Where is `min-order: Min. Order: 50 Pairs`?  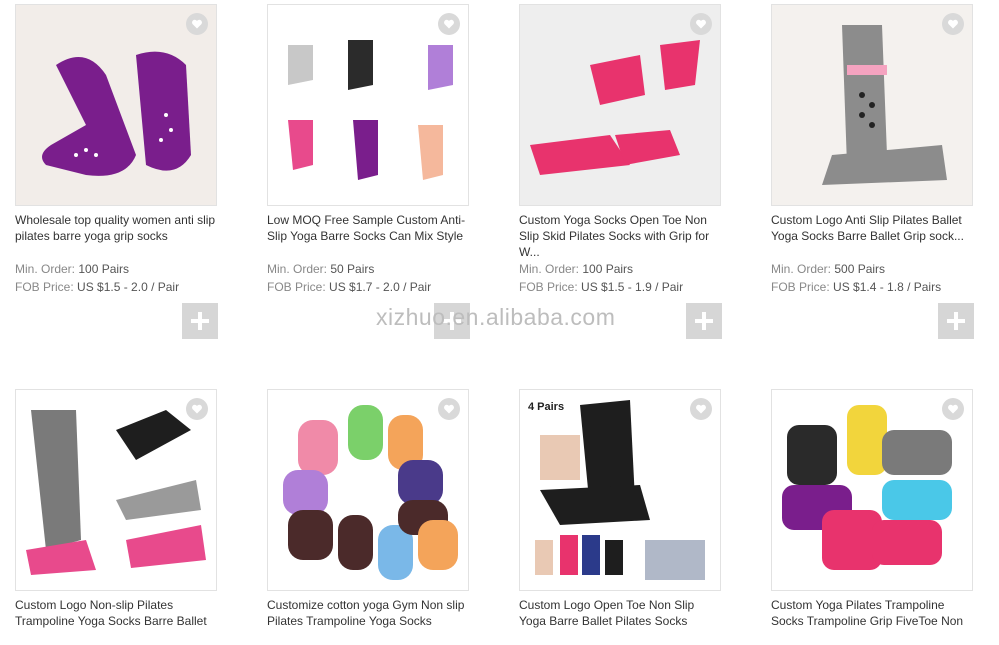 min-order: Min. Order: 50 Pairs is located at coordinates (321, 269).